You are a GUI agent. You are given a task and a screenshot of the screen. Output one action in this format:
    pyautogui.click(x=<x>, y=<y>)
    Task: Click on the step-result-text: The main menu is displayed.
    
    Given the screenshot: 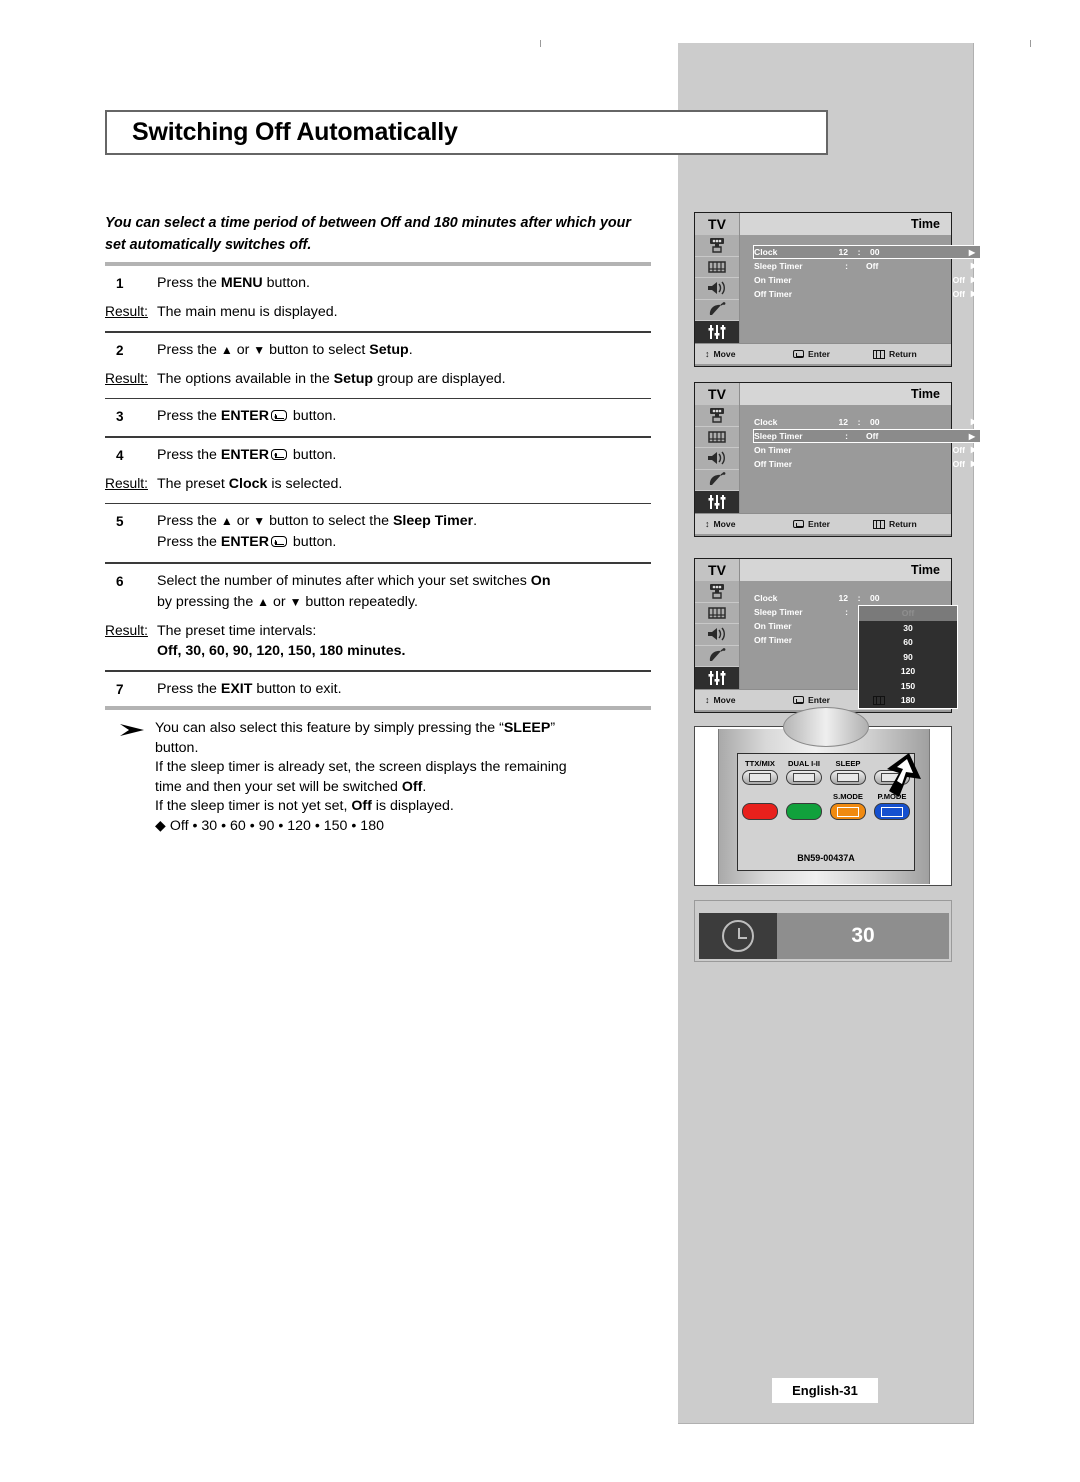 What is the action you would take?
    pyautogui.click(x=247, y=312)
    